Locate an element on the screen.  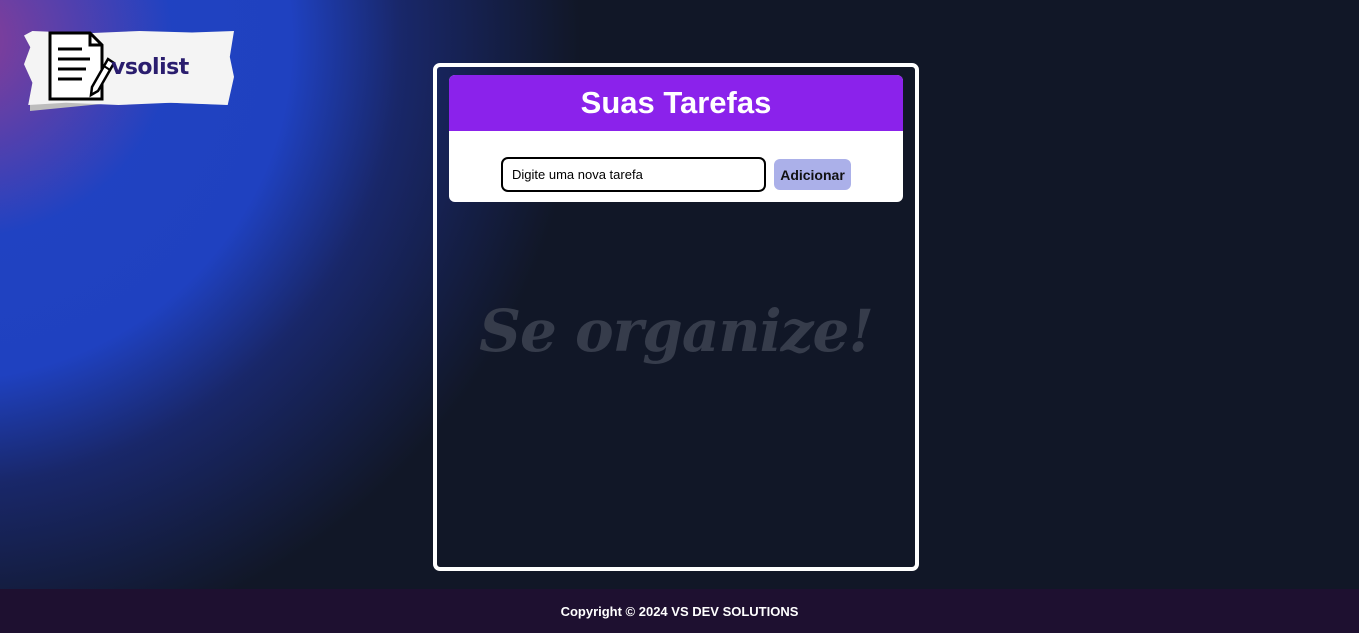
logo-brand-text: vsolist is located at coordinates (150, 67).